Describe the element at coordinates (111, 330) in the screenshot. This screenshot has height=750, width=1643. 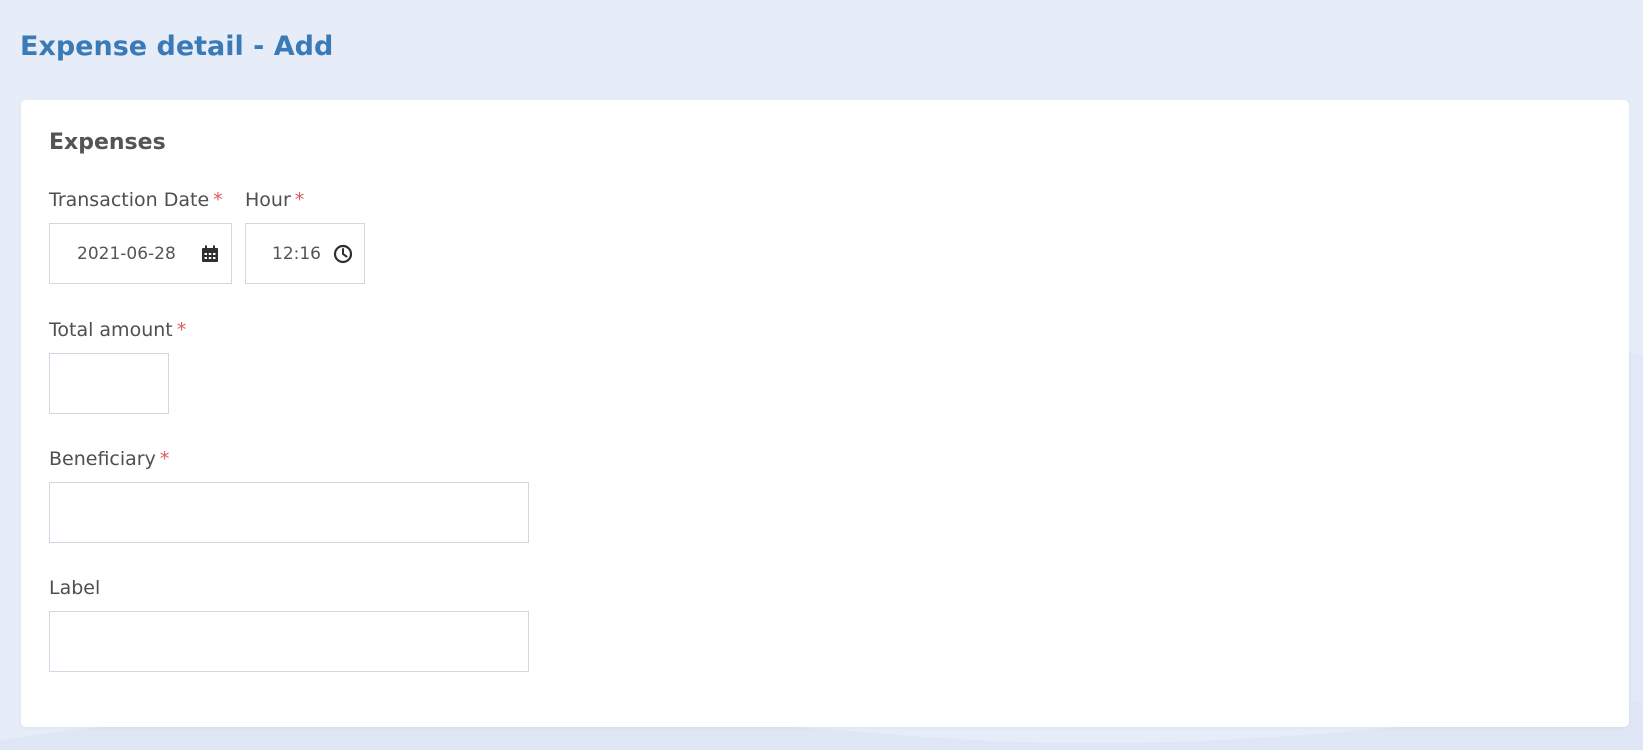
I see `total-amount-label-text: Total amount` at that location.